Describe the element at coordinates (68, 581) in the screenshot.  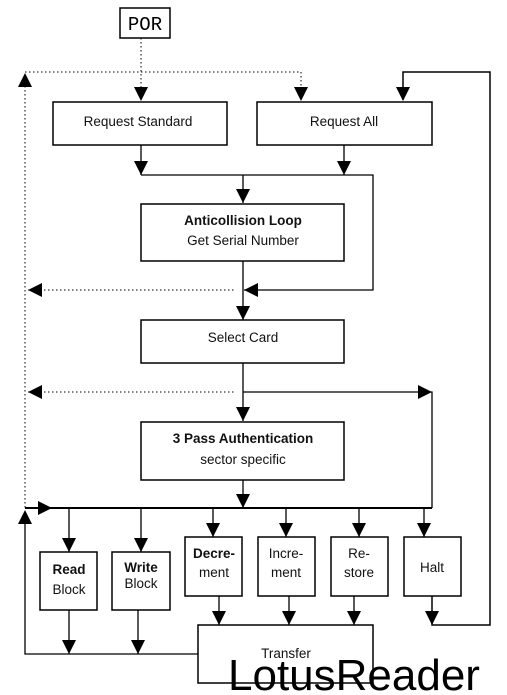
I see `read-block-box` at that location.